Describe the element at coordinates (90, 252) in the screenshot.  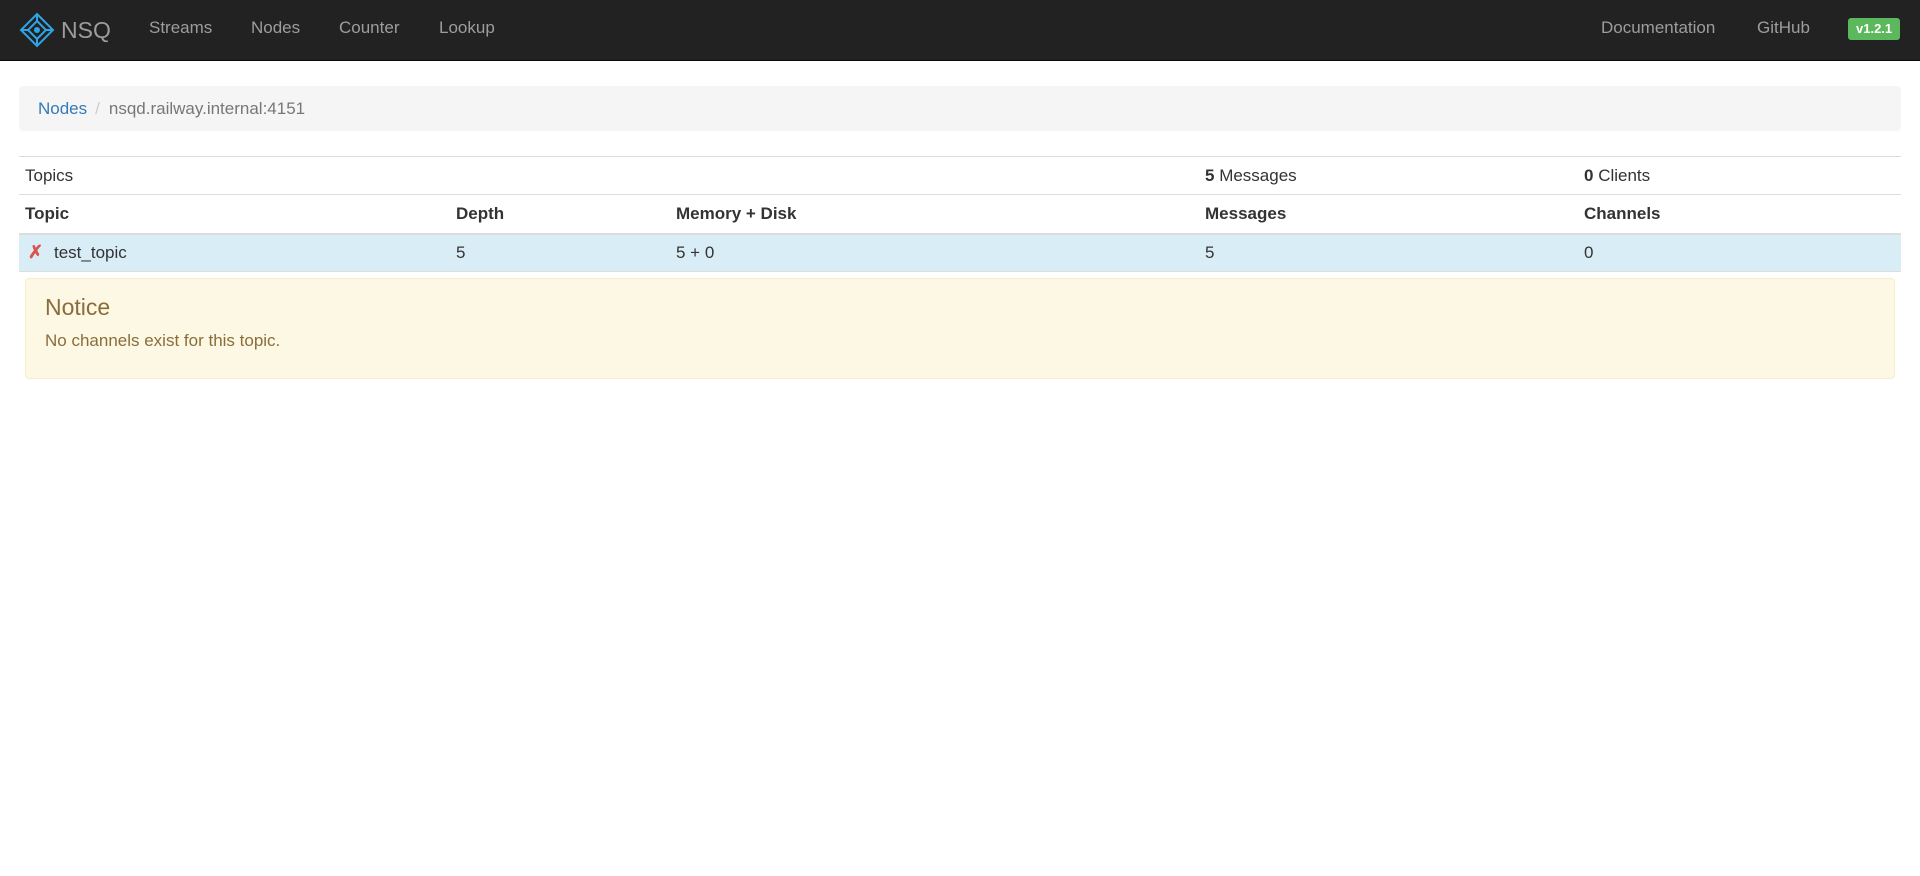
I see `topic-link: test_topic` at that location.